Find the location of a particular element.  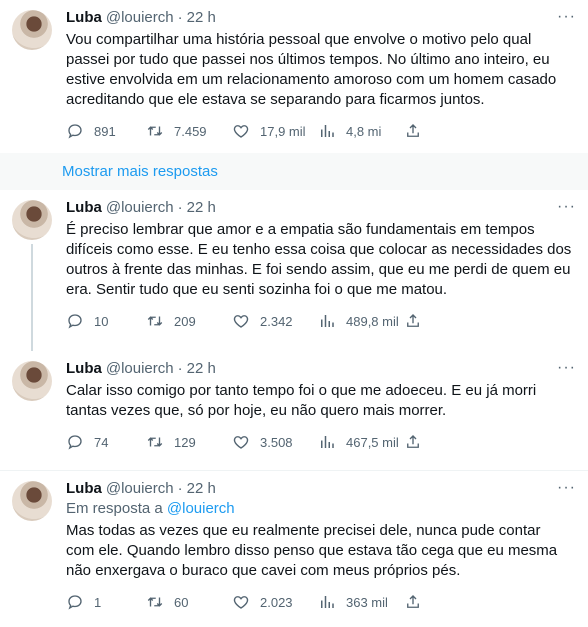

like-count: 3.508 is located at coordinates (276, 442).